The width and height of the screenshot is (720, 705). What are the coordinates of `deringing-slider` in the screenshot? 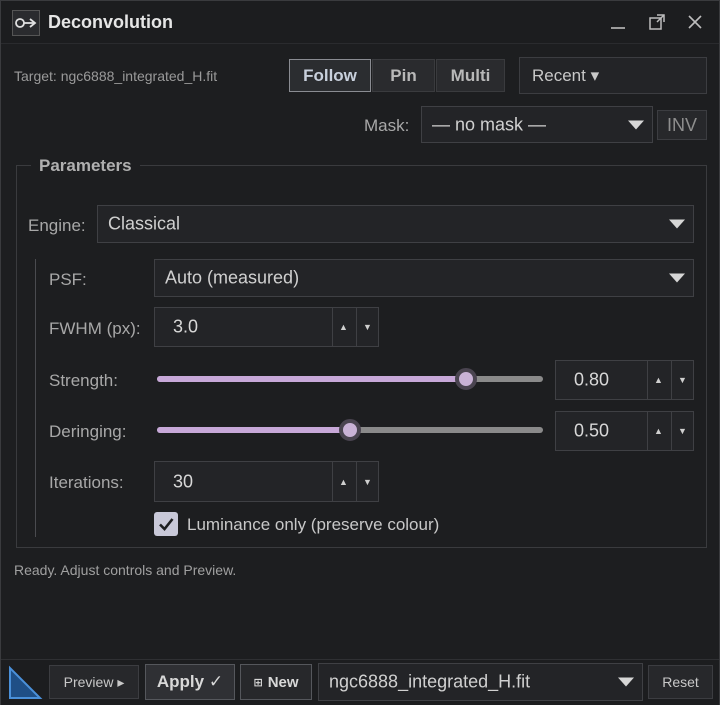 It's located at (350, 430).